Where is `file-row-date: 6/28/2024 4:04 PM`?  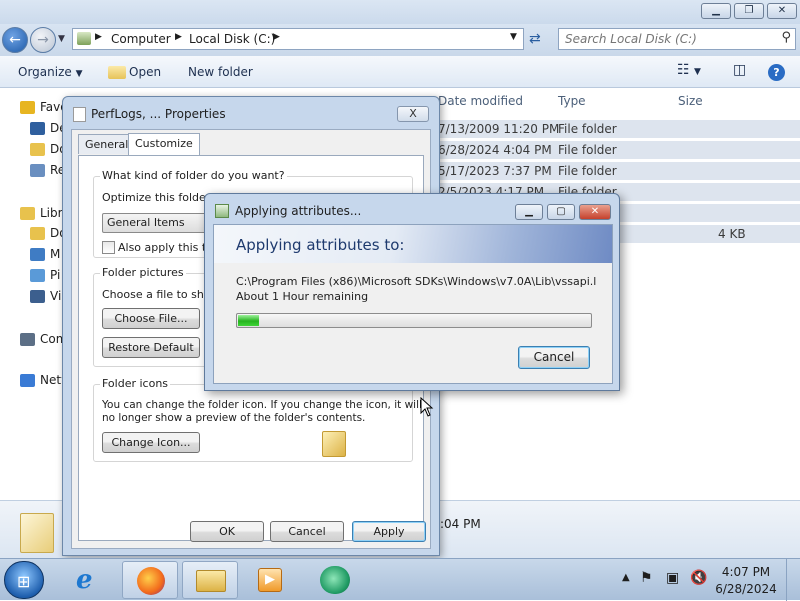
file-row-date: 6/28/2024 4:04 PM is located at coordinates (495, 150).